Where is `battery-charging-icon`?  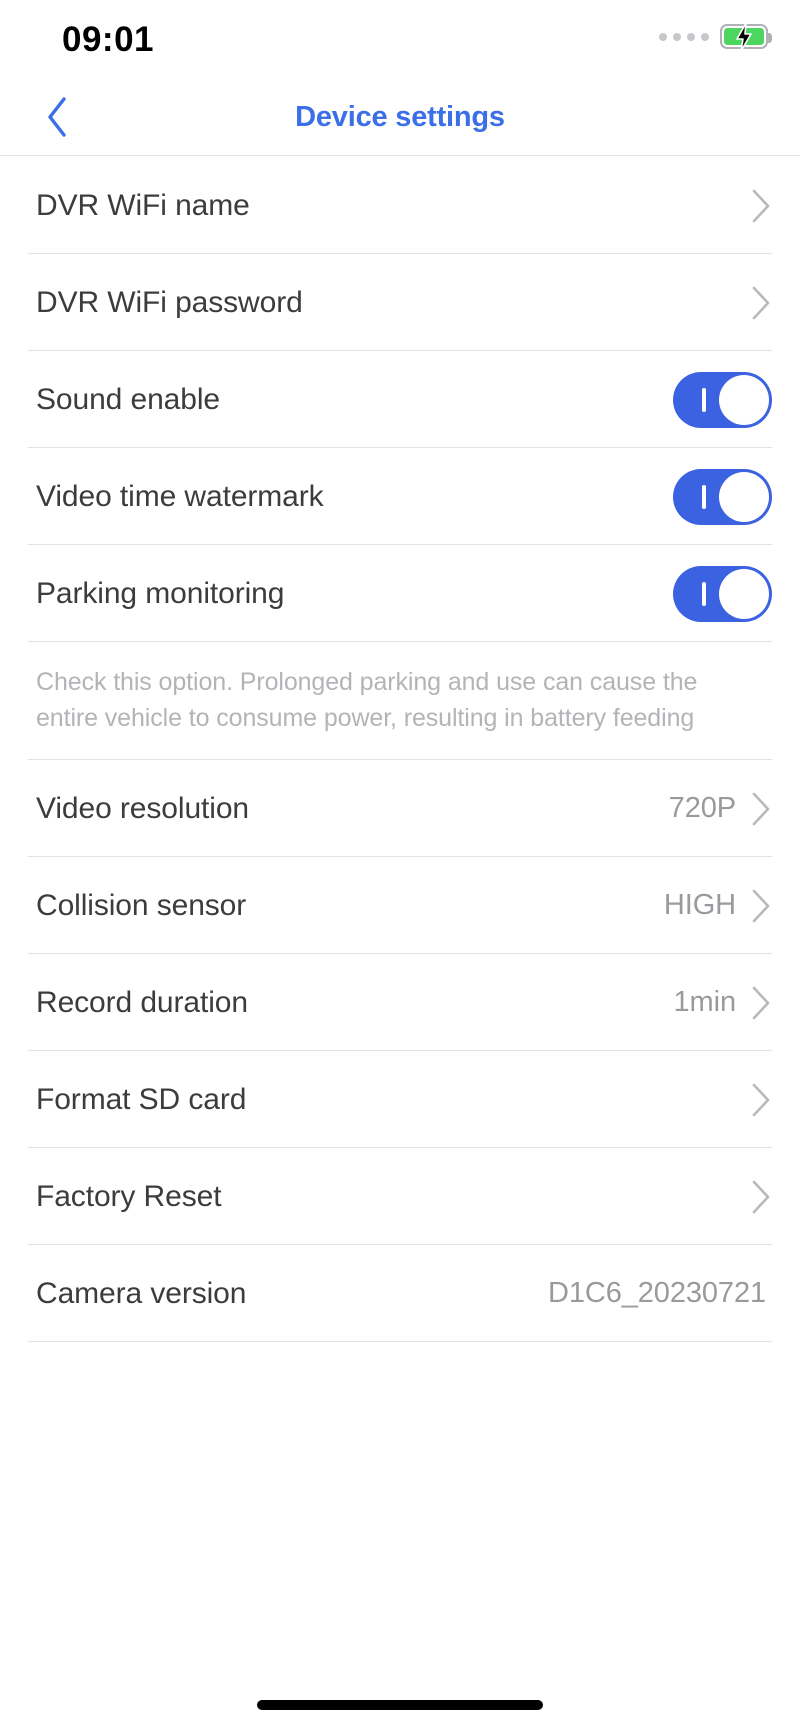 battery-charging-icon is located at coordinates (746, 36).